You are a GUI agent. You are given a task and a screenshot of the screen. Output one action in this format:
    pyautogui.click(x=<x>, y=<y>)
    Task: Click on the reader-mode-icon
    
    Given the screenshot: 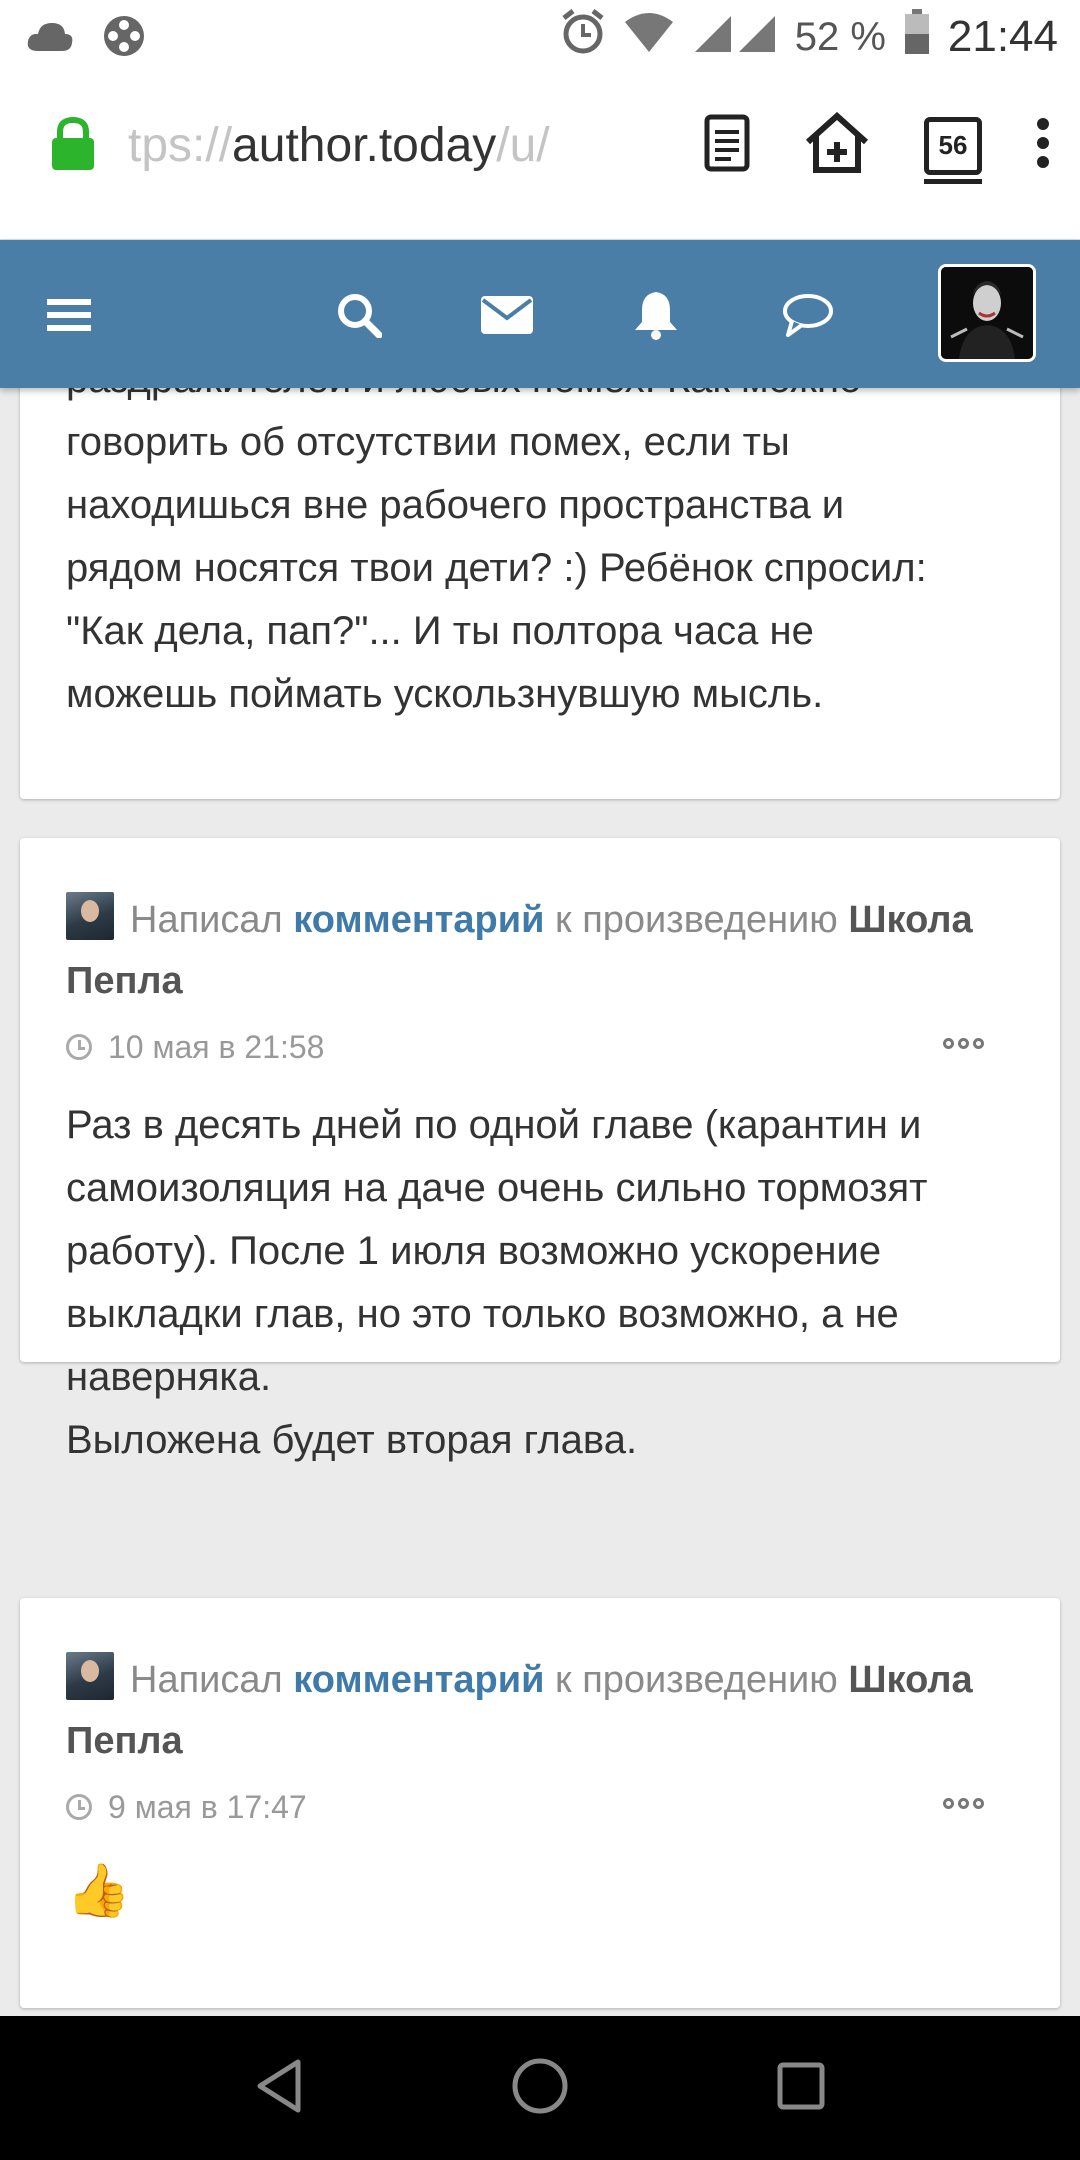 What is the action you would take?
    pyautogui.click(x=727, y=145)
    